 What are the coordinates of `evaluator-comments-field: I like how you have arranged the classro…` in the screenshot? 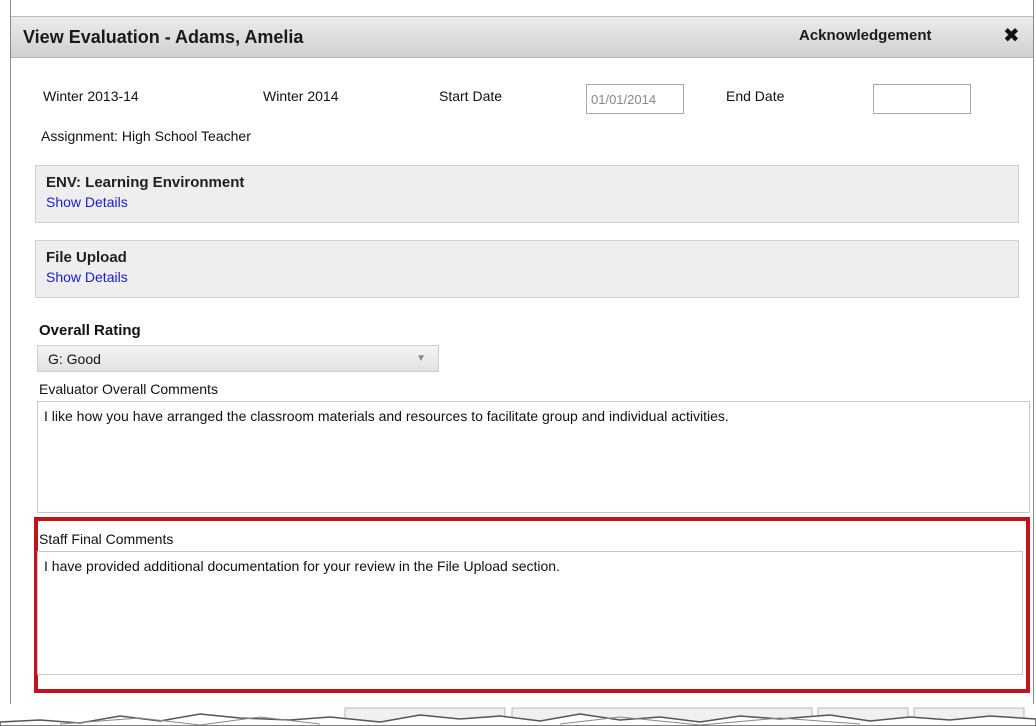 It's located at (533, 457).